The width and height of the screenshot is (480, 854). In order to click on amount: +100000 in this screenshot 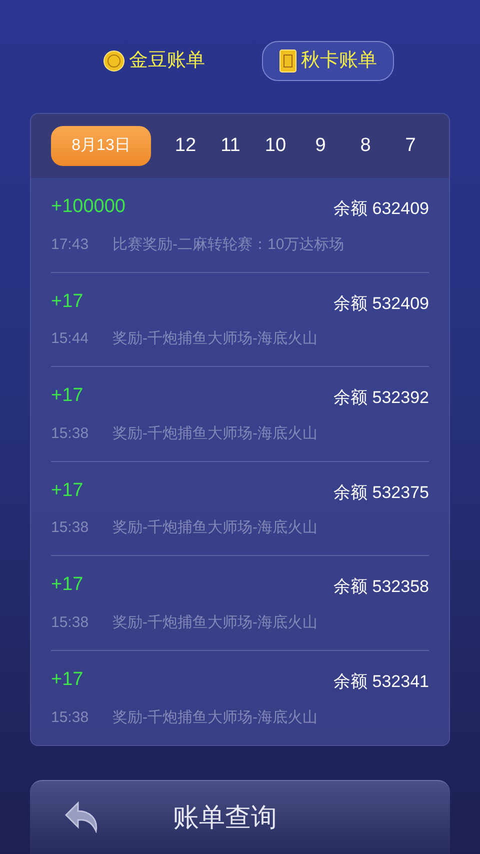, I will do `click(88, 207)`.